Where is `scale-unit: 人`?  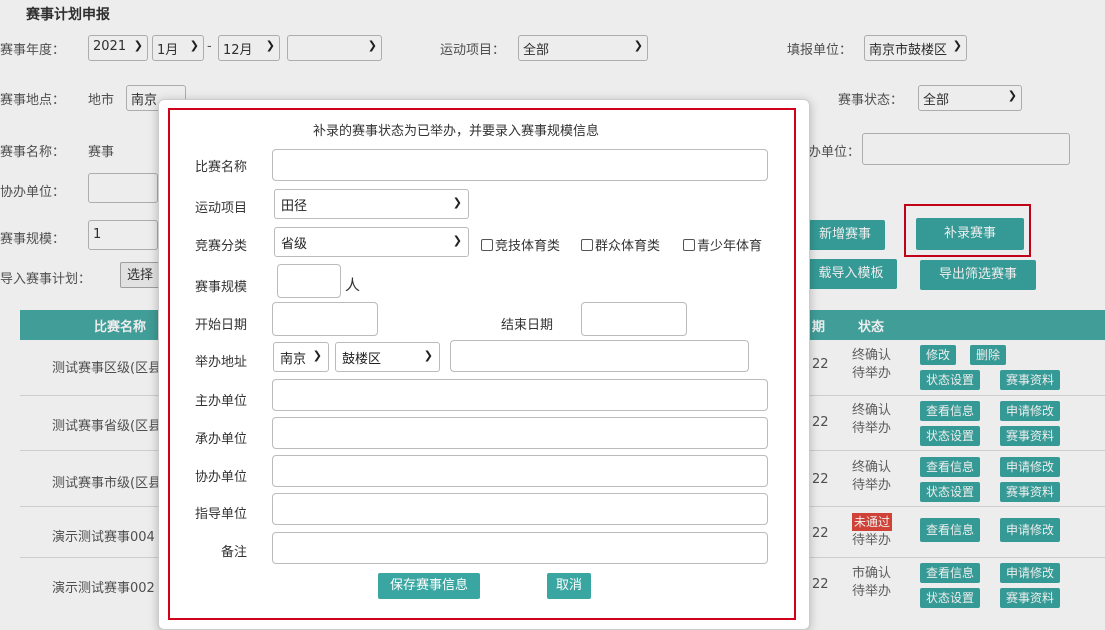 scale-unit: 人 is located at coordinates (353, 285).